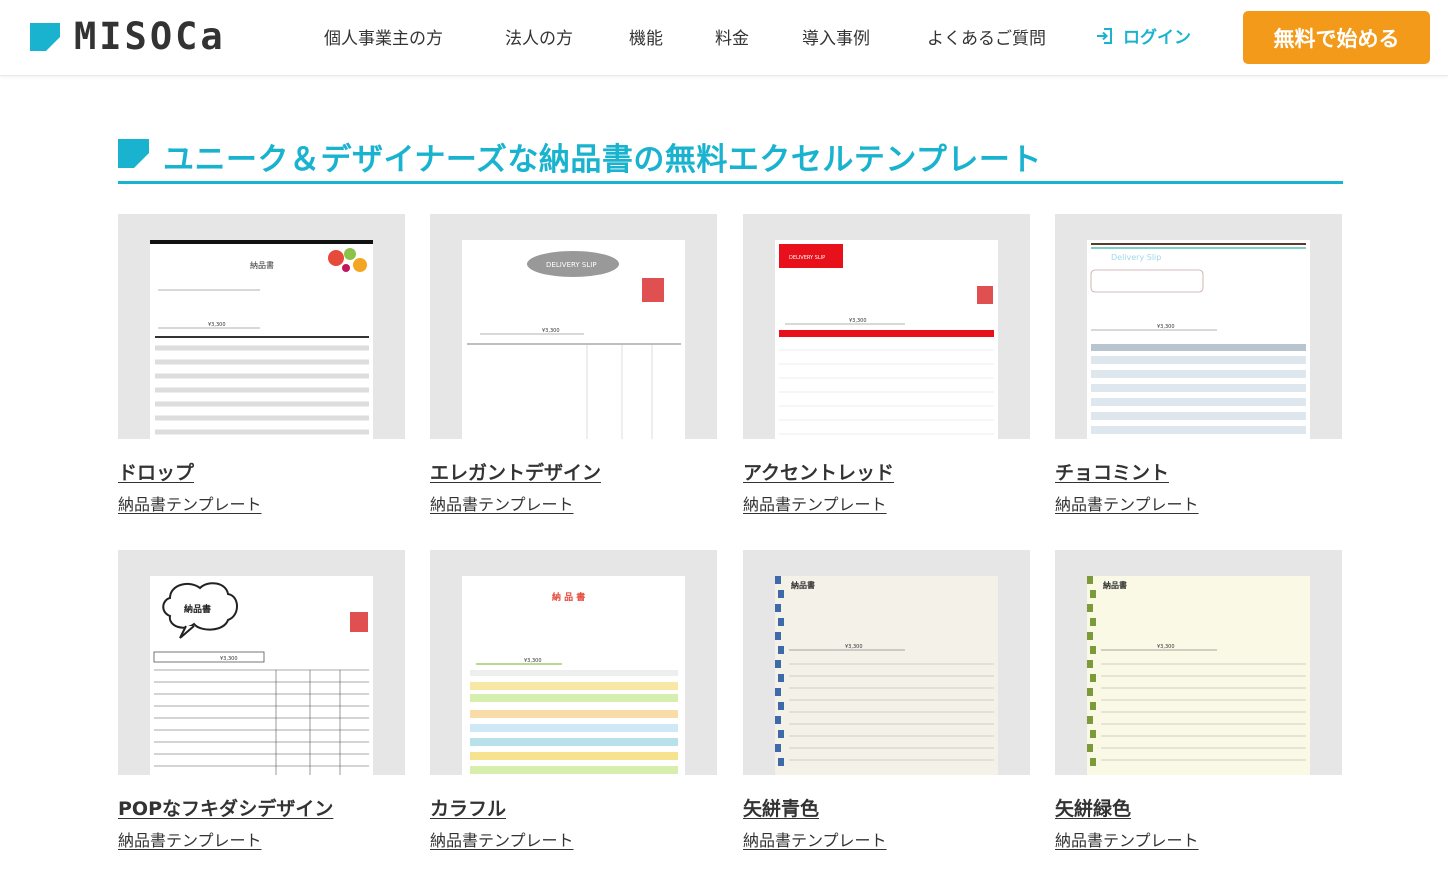  I want to click on login-icon, so click(1104, 35).